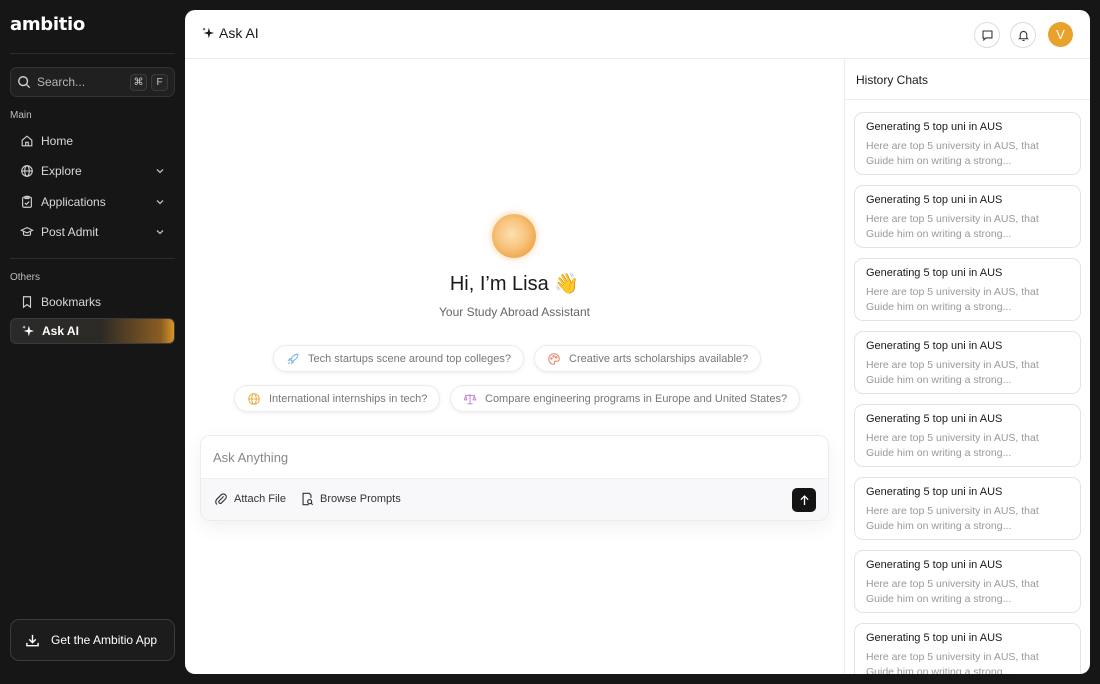  What do you see at coordinates (348, 398) in the screenshot?
I see `suggestion-label: International internships in tech?` at bounding box center [348, 398].